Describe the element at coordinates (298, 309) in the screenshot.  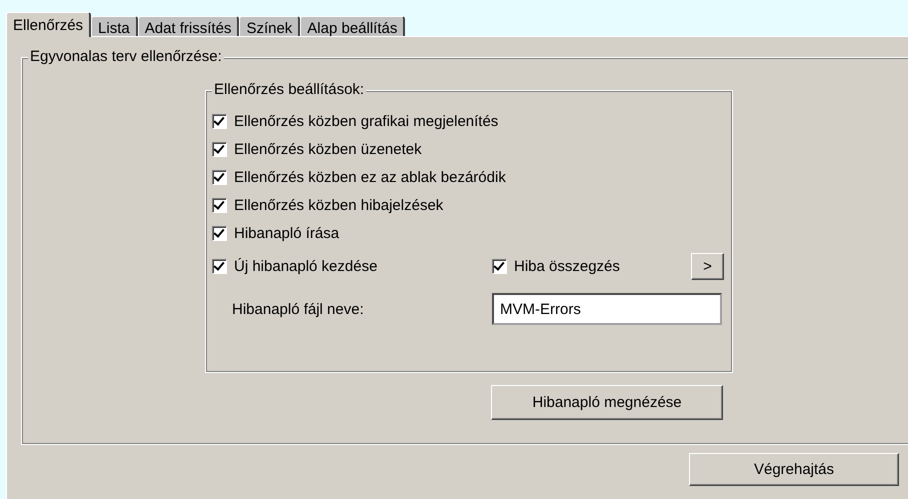
I see `field-label: Hibanapló fájl neve:` at that location.